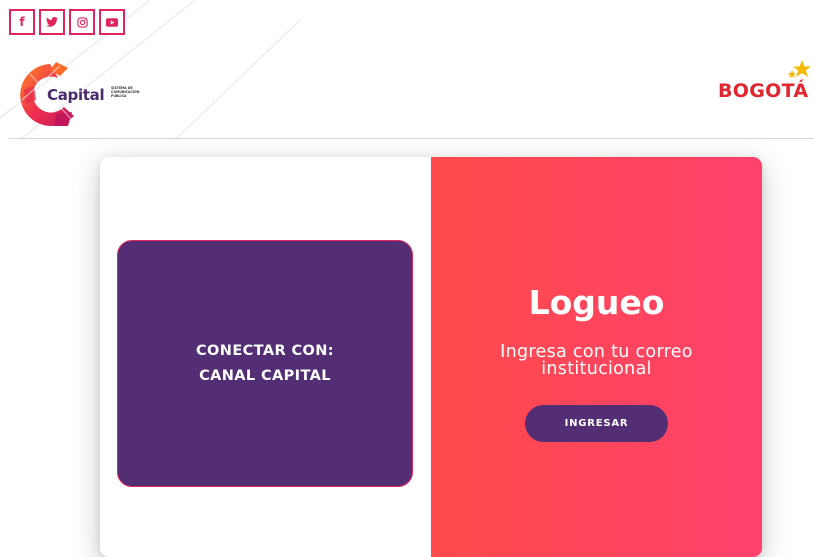 The width and height of the screenshot is (814, 557). I want to click on login-subtitle: Ingresa con tu correo institucional, so click(596, 360).